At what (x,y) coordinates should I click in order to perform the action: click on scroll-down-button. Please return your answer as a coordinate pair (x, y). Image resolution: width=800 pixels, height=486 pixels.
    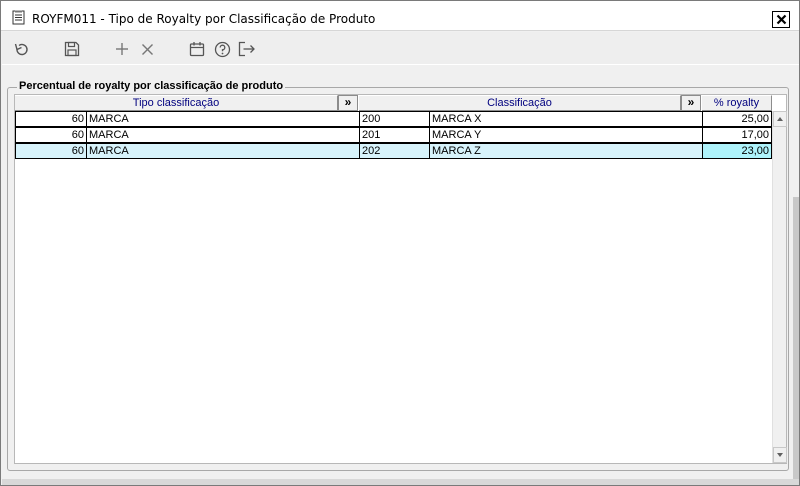
    Looking at the image, I should click on (780, 455).